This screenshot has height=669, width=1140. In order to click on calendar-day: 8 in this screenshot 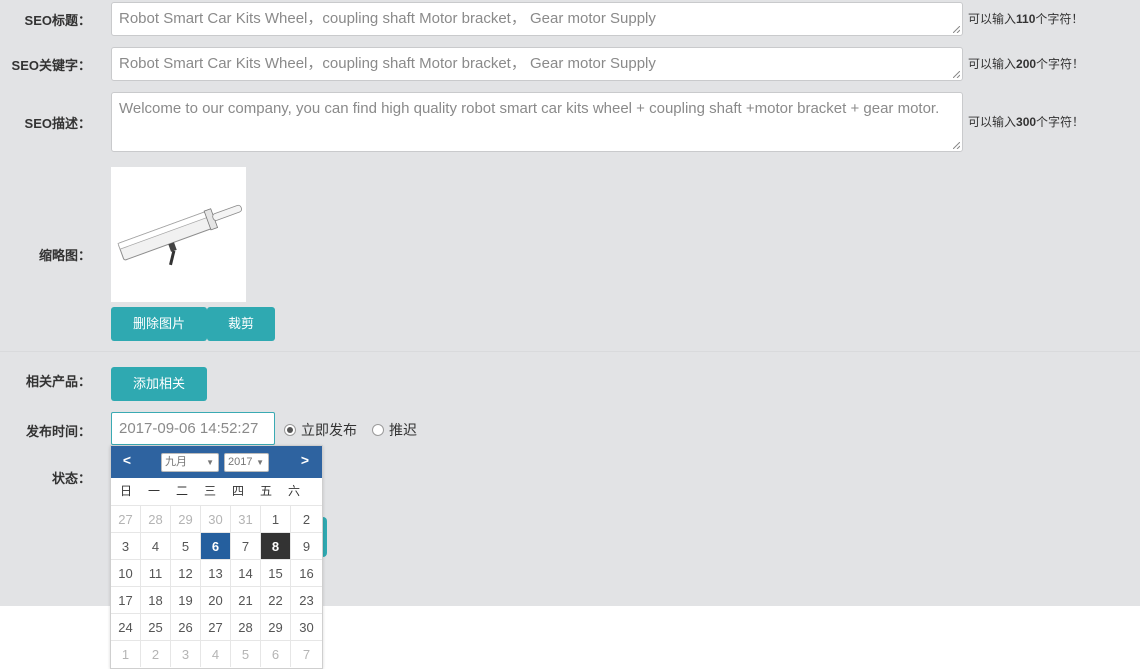, I will do `click(276, 545)`.